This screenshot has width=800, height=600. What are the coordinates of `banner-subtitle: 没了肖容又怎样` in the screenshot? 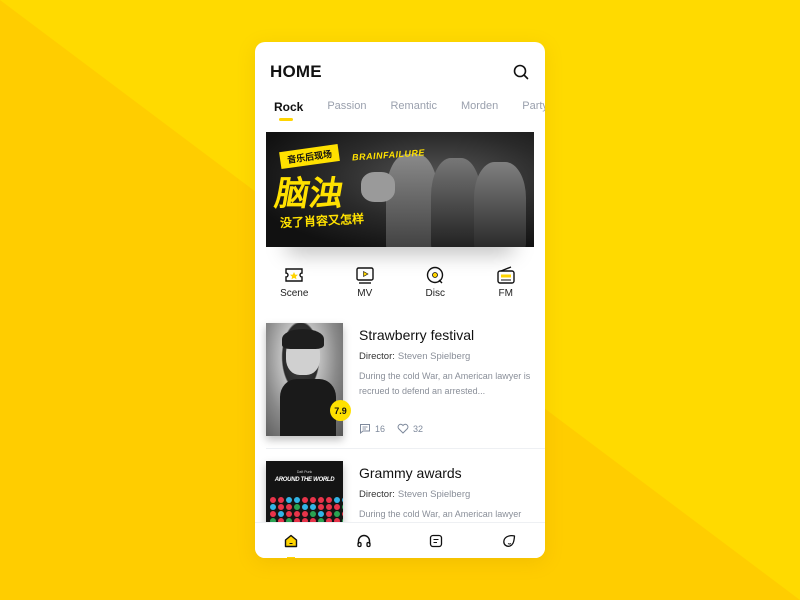 It's located at (322, 221).